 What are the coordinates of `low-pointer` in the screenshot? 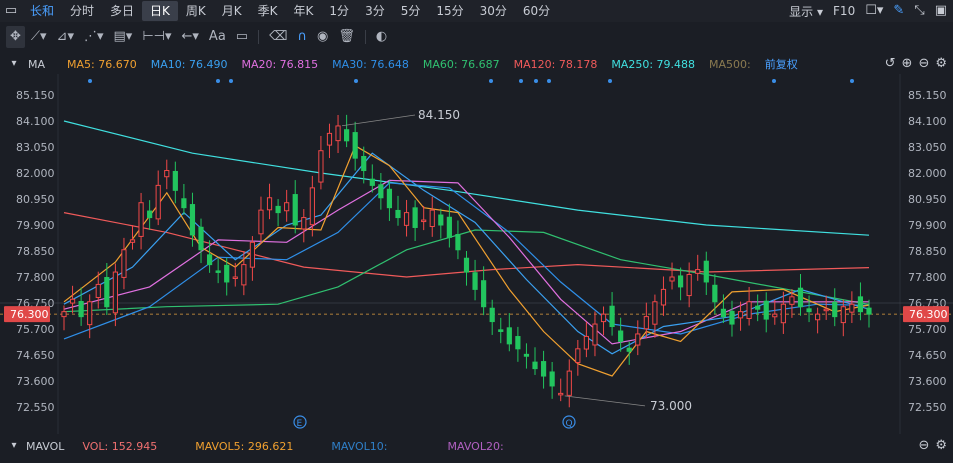 It's located at (605, 401).